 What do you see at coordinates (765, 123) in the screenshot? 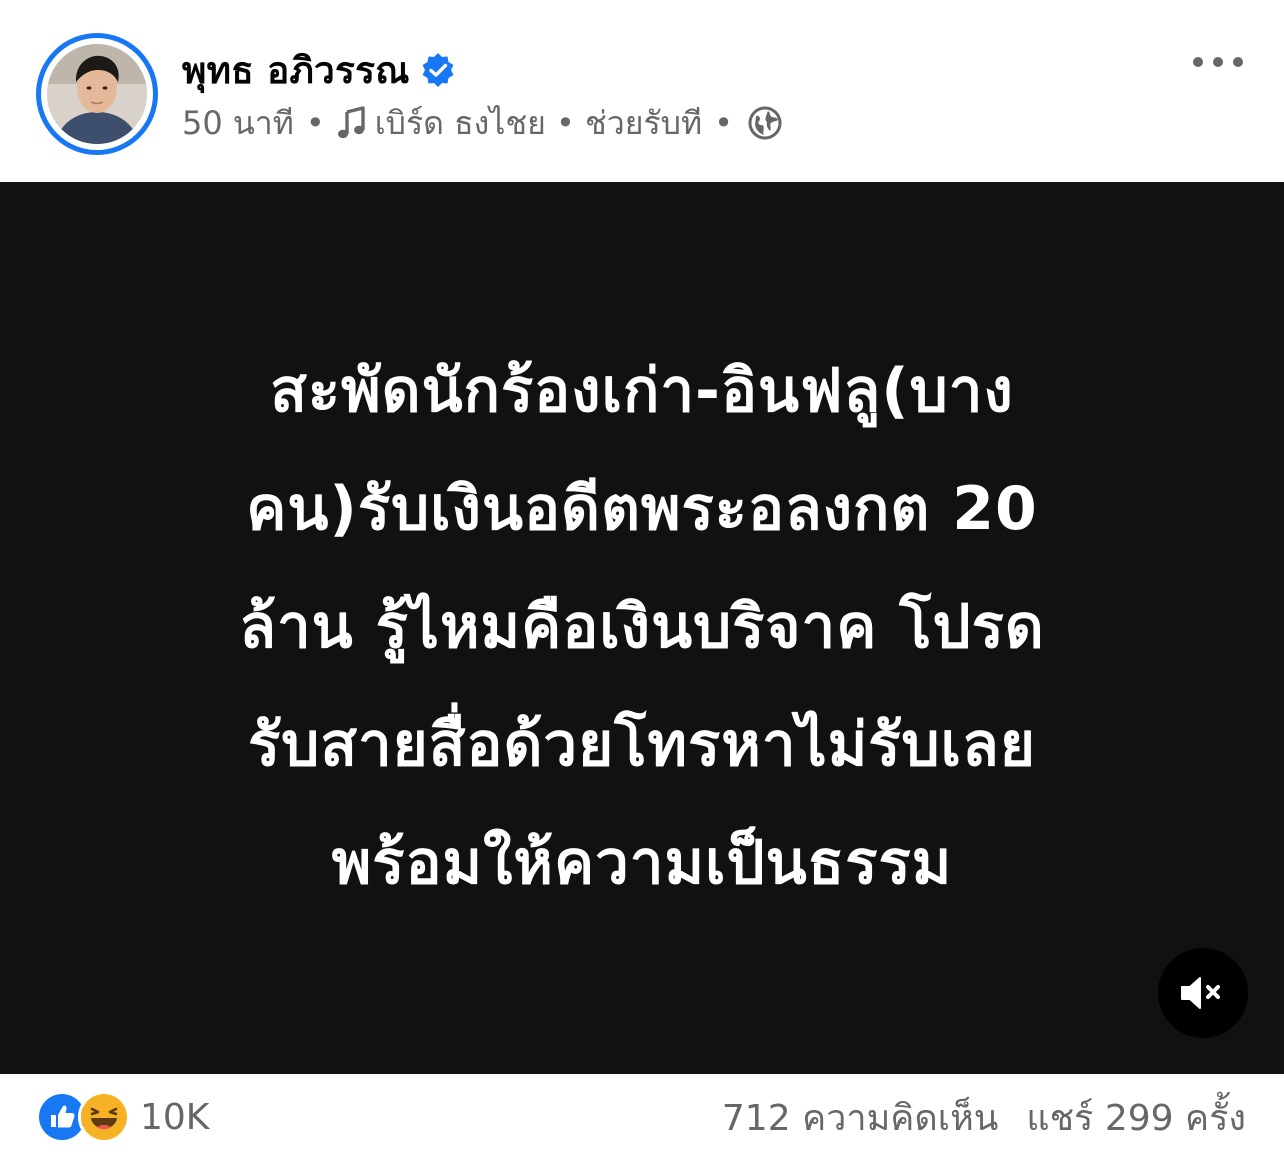
I see `globe-icon` at bounding box center [765, 123].